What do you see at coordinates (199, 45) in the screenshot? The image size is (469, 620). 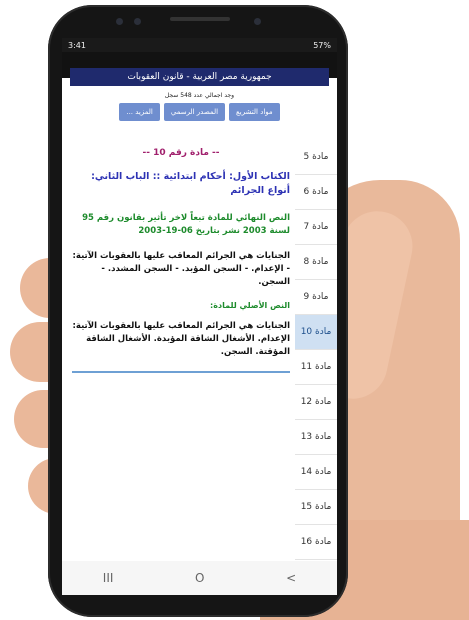 I see `status-bar: 3:41 57%` at bounding box center [199, 45].